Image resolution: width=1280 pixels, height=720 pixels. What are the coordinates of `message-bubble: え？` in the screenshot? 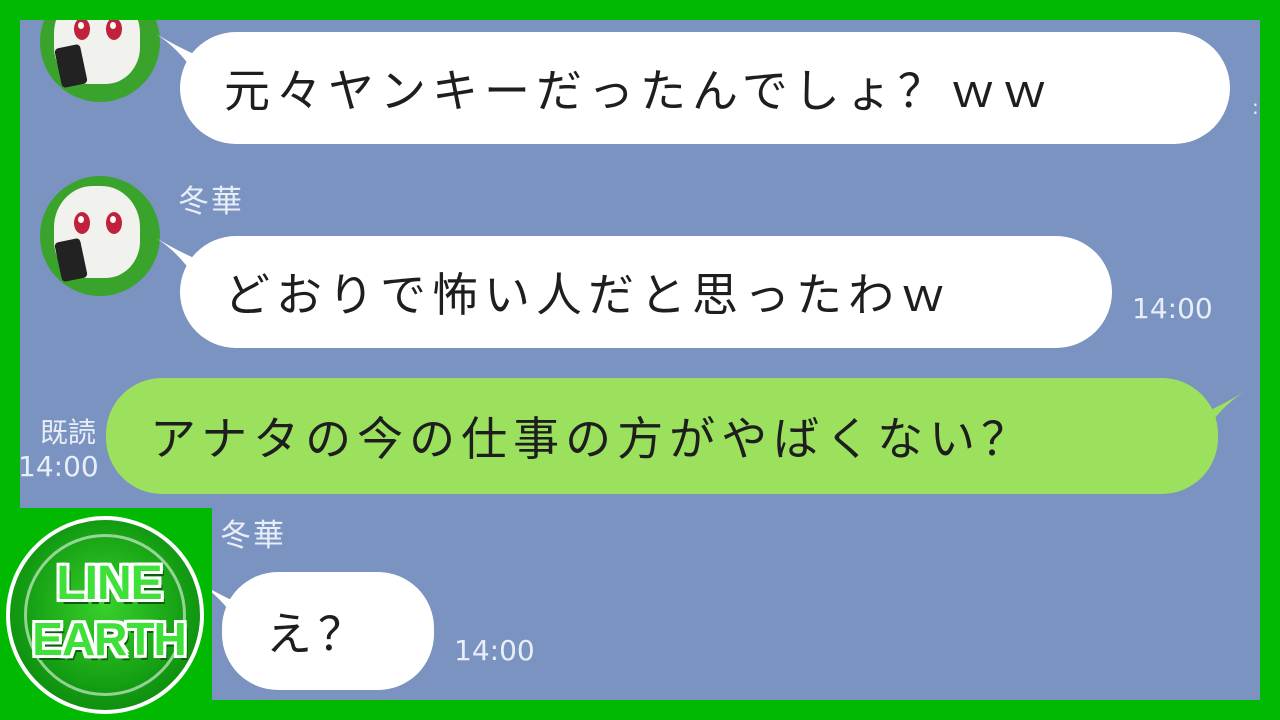 It's located at (328, 631).